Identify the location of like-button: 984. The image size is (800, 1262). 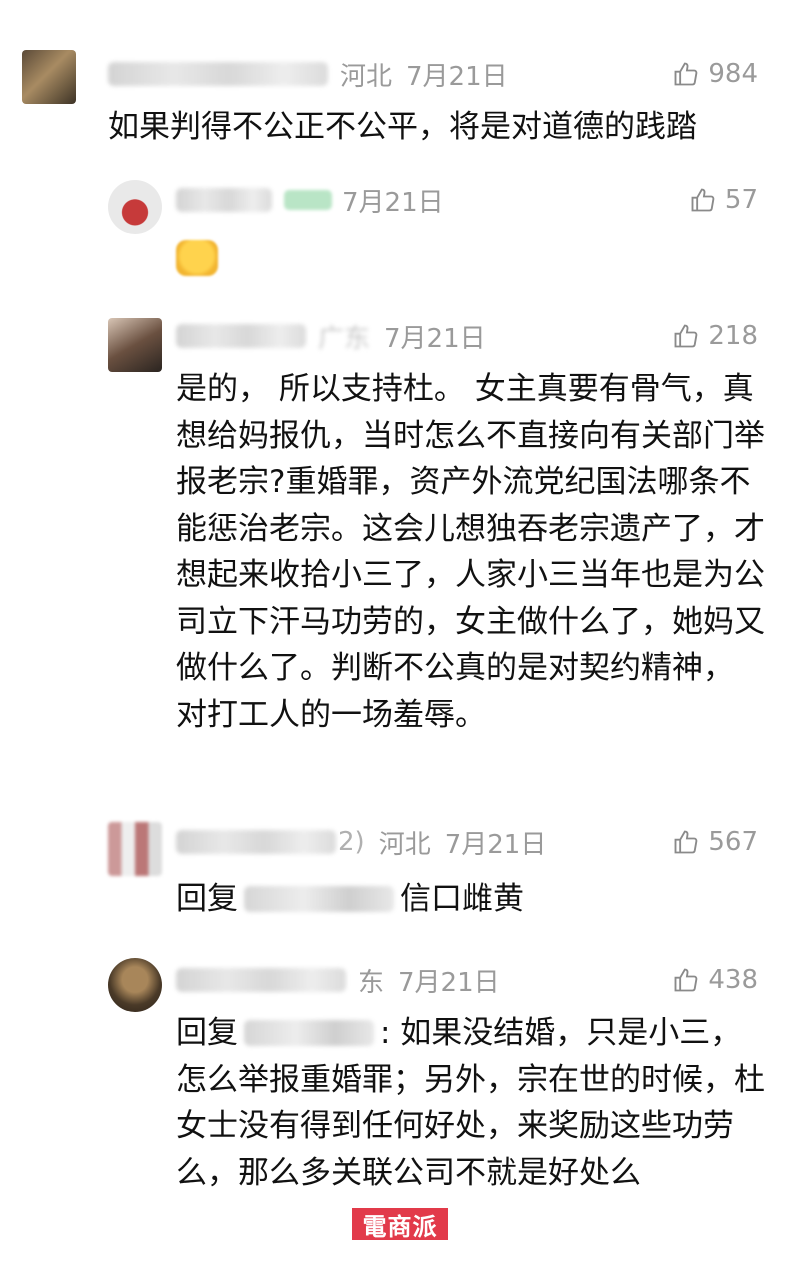
(715, 74).